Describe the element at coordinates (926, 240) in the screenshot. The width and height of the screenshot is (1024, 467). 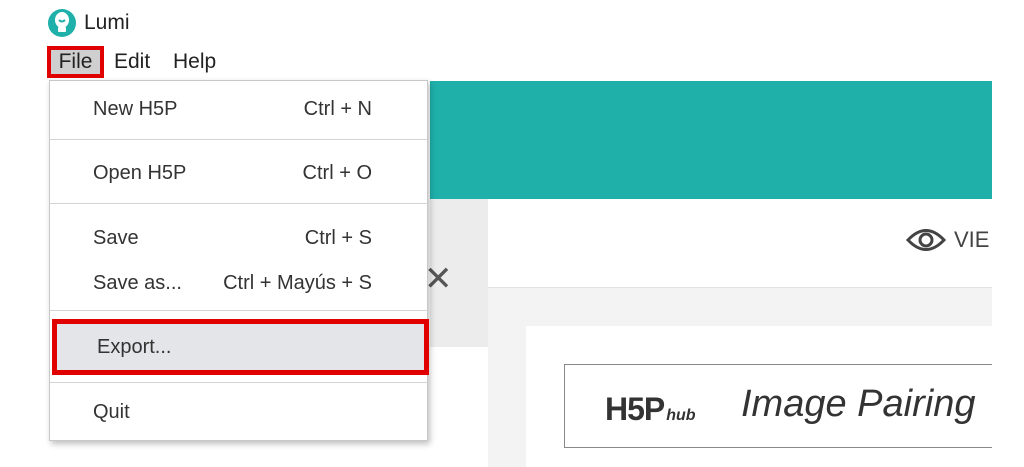
I see `eye-icon` at that location.